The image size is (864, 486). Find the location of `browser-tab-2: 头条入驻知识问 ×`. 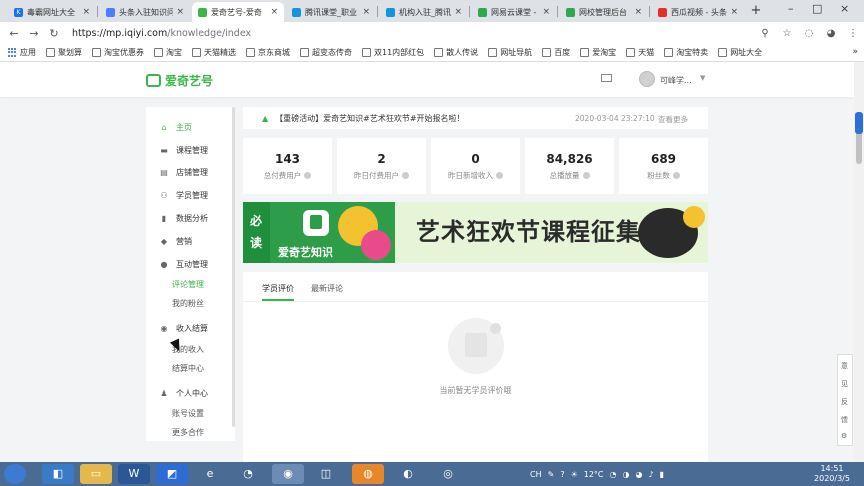

browser-tab-2: 头条入驻知识问 × is located at coordinates (145, 12).